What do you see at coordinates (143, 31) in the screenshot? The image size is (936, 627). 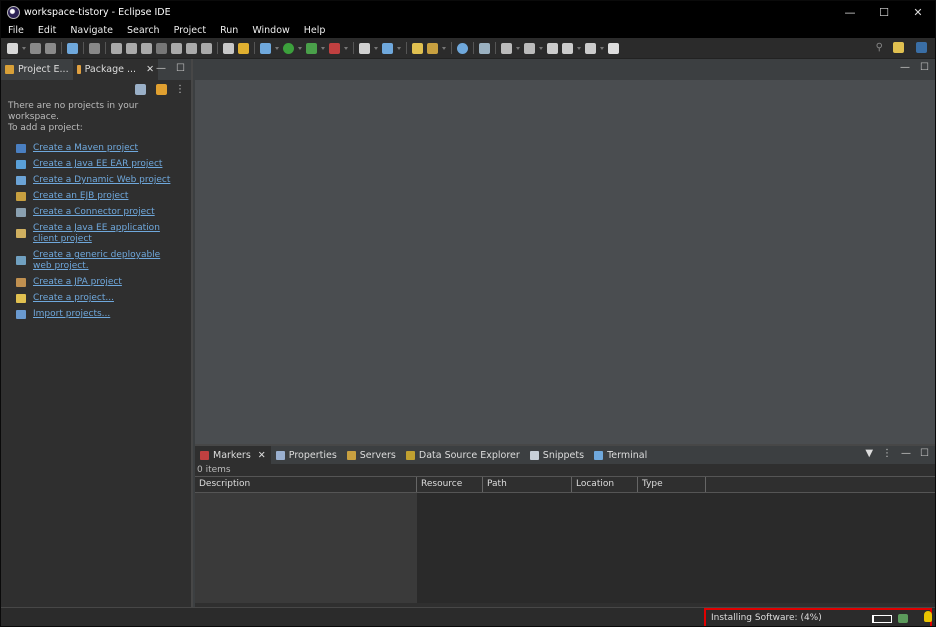 I see `menu-search: Search` at bounding box center [143, 31].